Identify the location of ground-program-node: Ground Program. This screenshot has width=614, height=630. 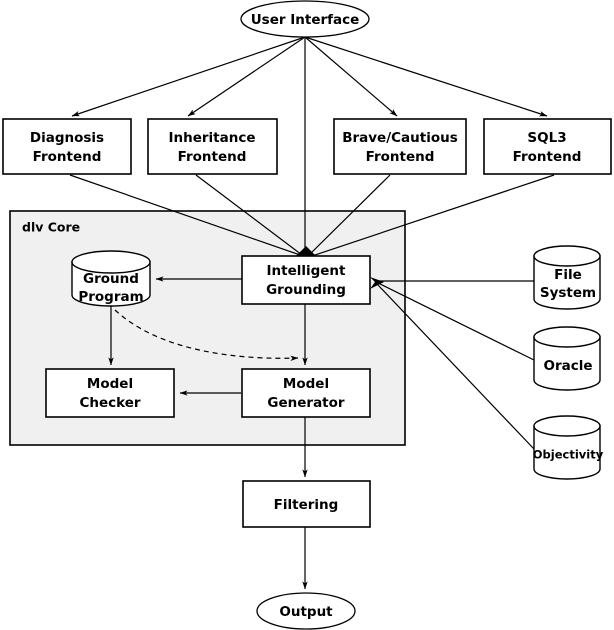
(111, 278).